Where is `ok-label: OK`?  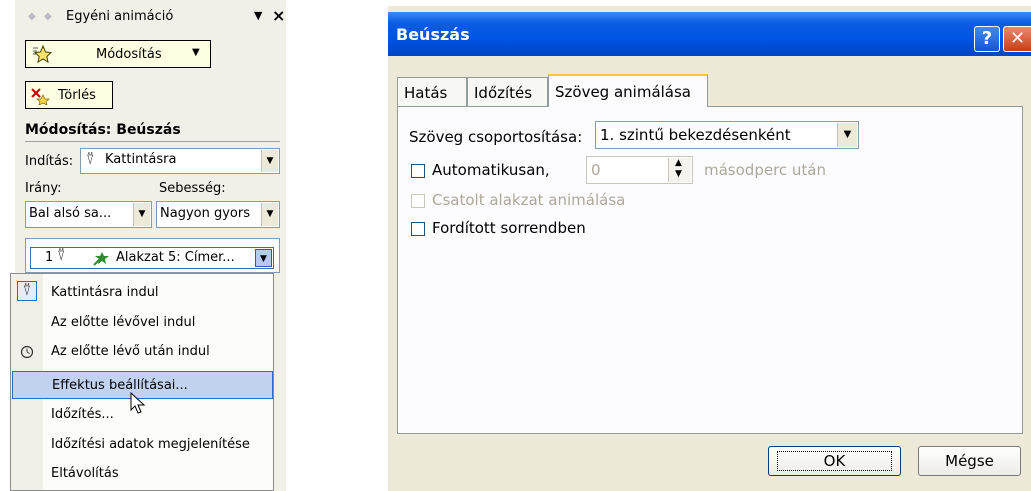 ok-label: OK is located at coordinates (834, 461).